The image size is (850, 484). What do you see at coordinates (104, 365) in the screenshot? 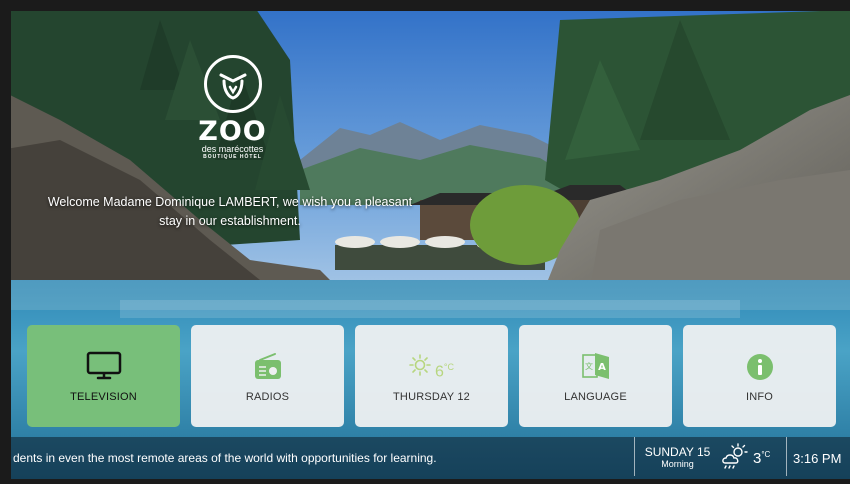
I see `tv-icon` at bounding box center [104, 365].